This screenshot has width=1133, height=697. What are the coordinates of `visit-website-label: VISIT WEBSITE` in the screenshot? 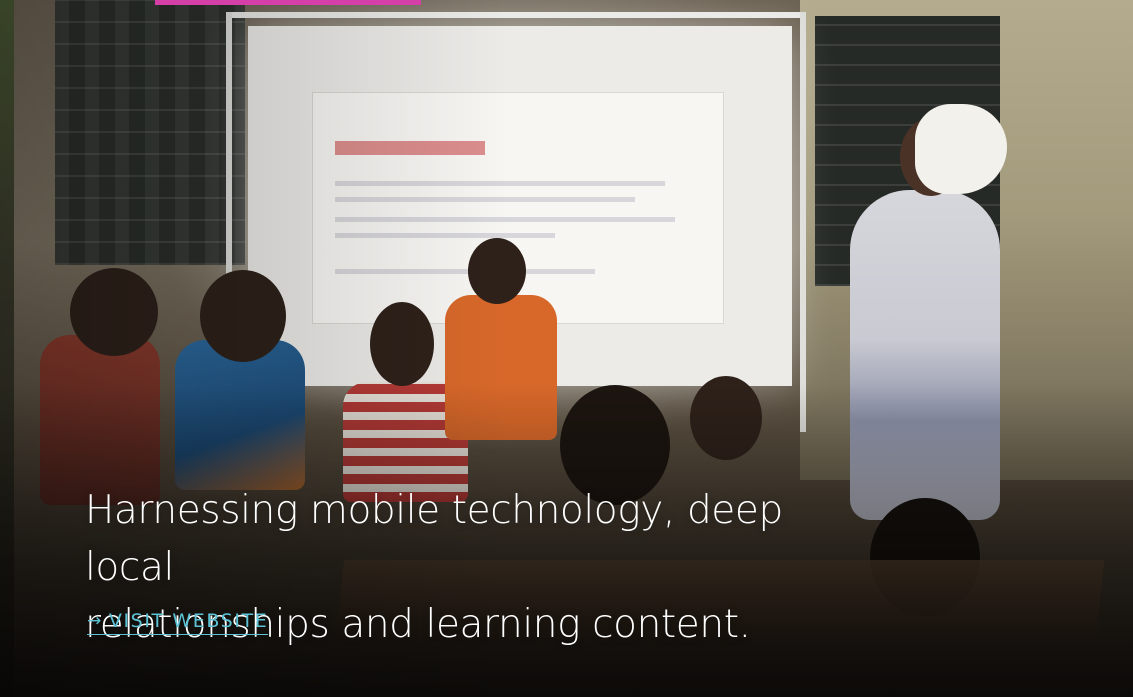 It's located at (188, 621).